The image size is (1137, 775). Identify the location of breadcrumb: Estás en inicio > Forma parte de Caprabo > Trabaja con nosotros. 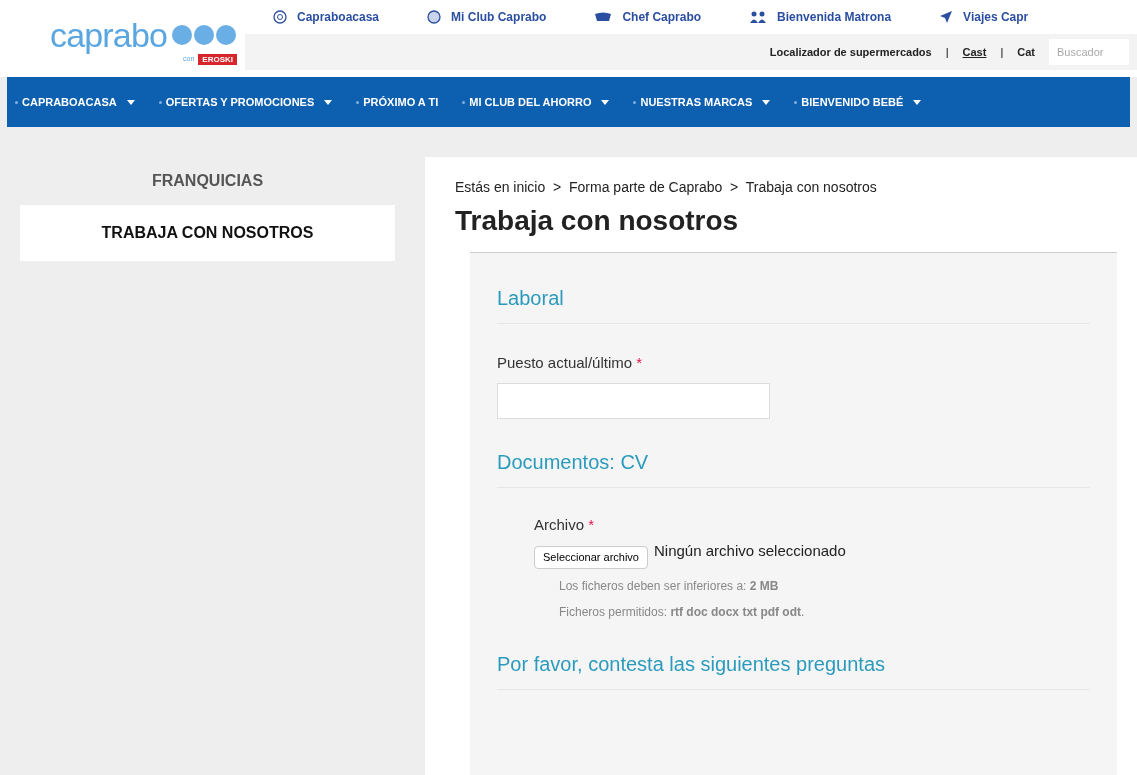
(666, 187).